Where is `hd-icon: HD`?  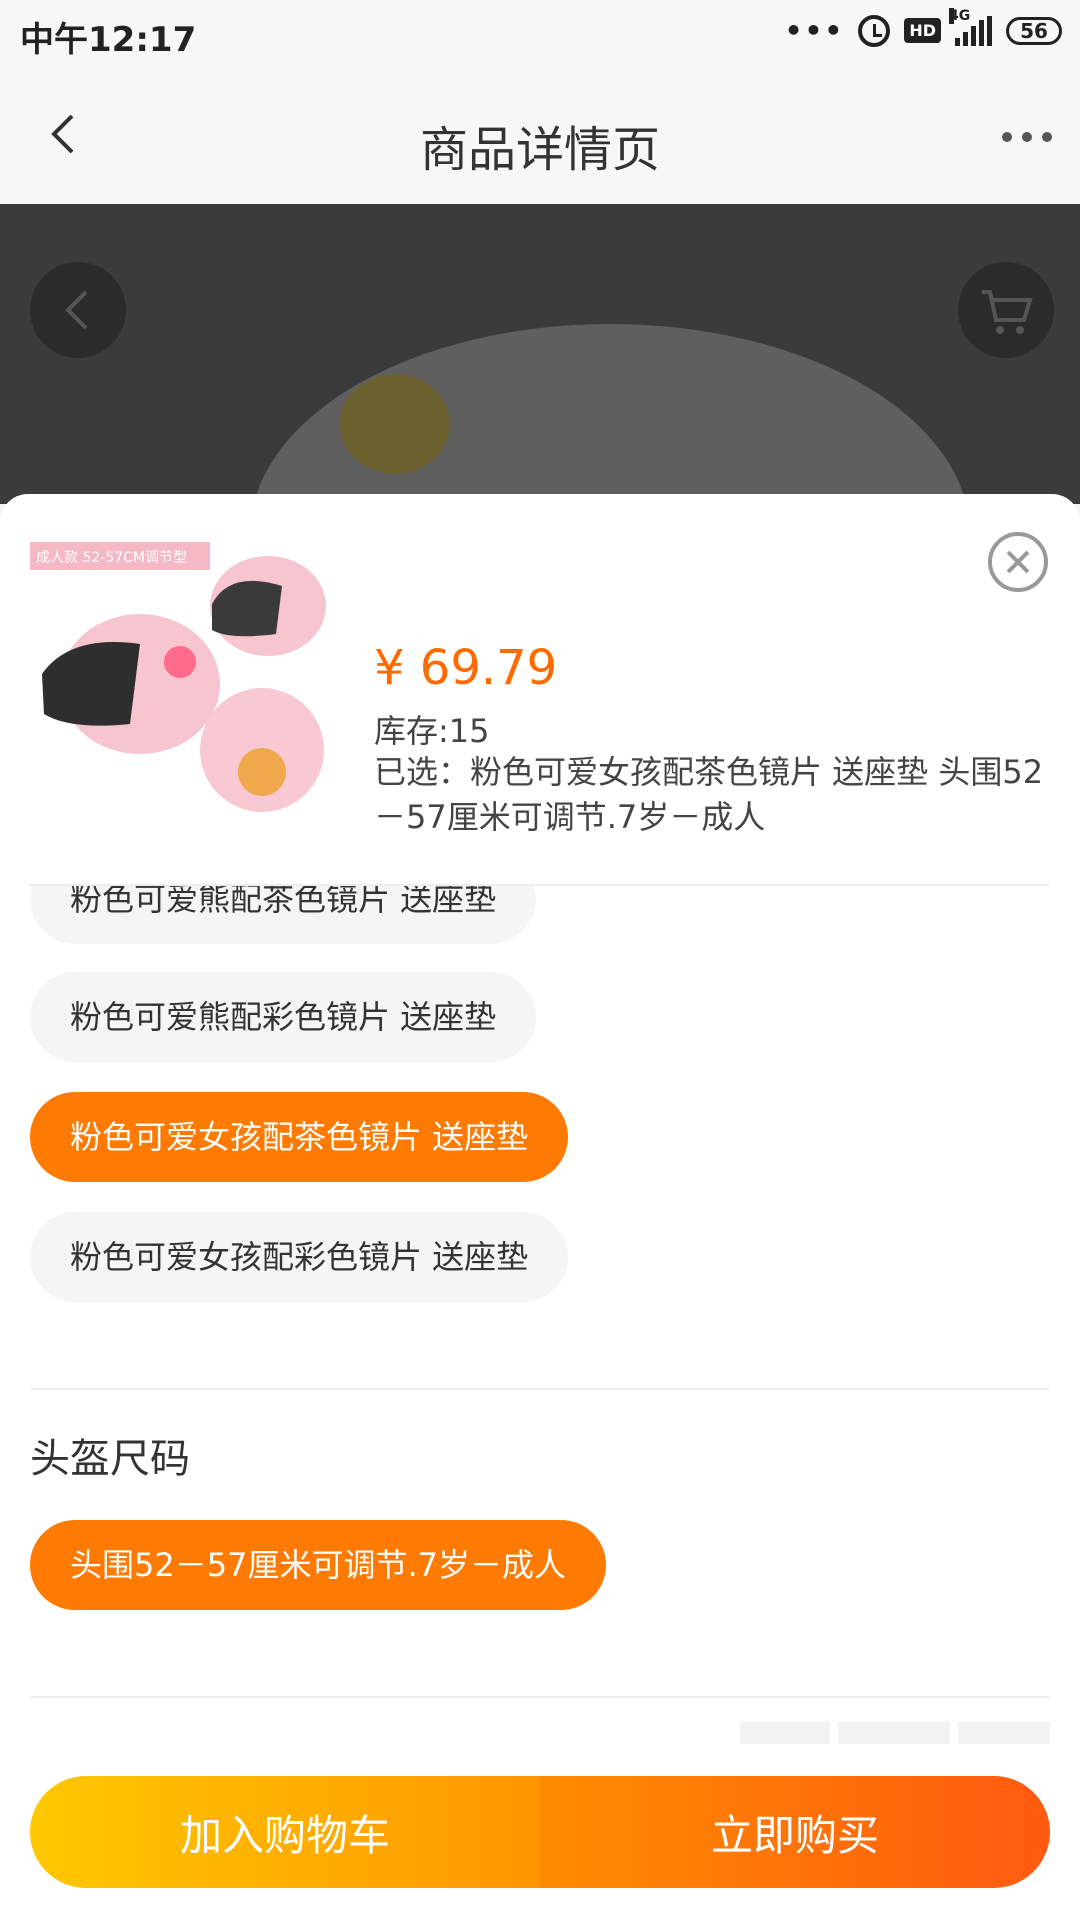 hd-icon: HD is located at coordinates (922, 30).